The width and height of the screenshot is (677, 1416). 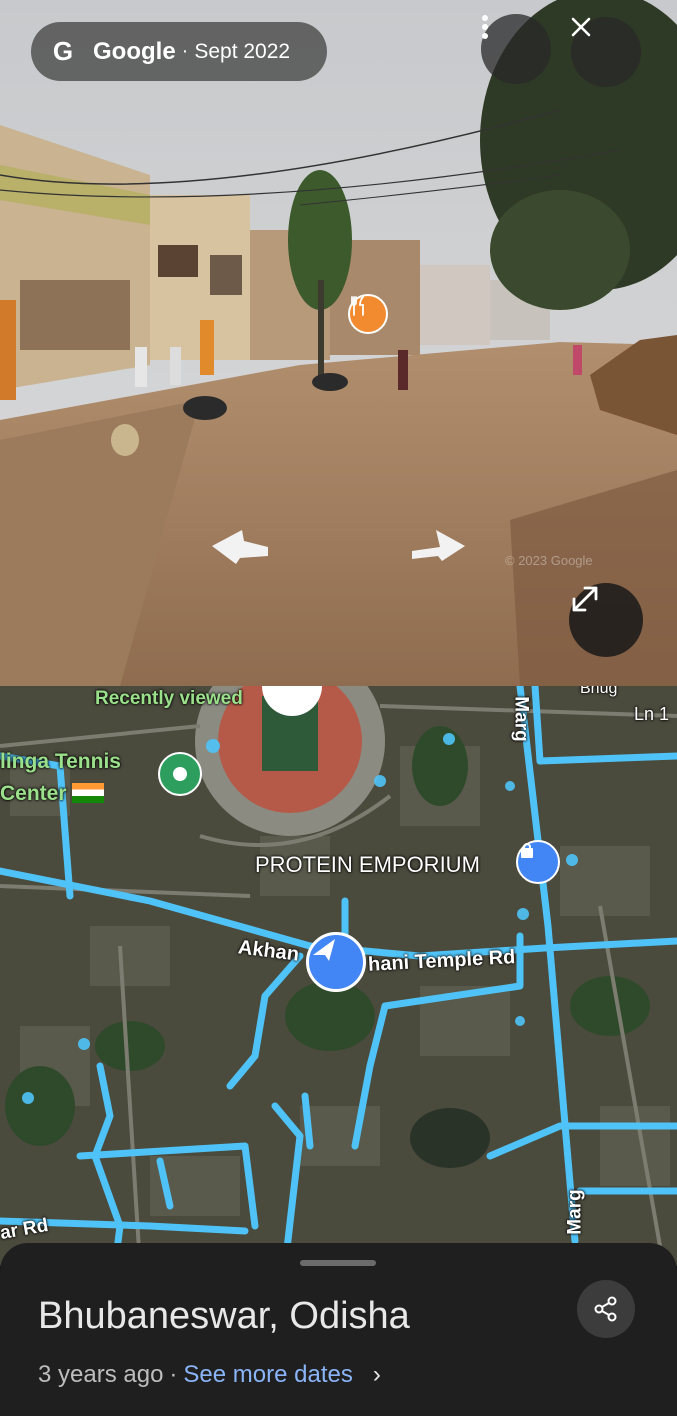 What do you see at coordinates (101, 1374) in the screenshot?
I see `imagery-age: 3 years ago` at bounding box center [101, 1374].